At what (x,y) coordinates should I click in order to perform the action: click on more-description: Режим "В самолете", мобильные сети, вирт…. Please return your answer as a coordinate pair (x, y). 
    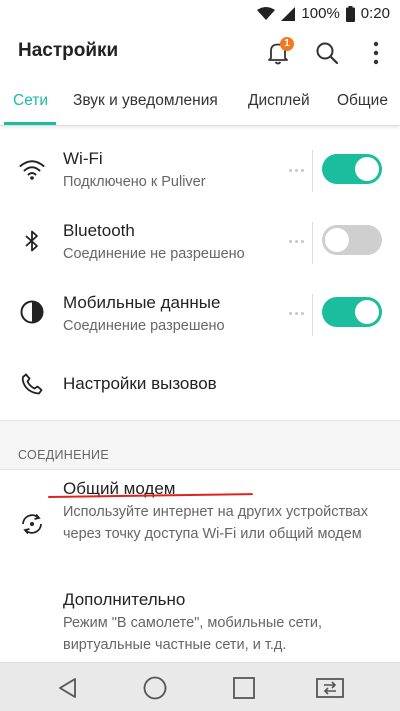
    Looking at the image, I should click on (192, 634).